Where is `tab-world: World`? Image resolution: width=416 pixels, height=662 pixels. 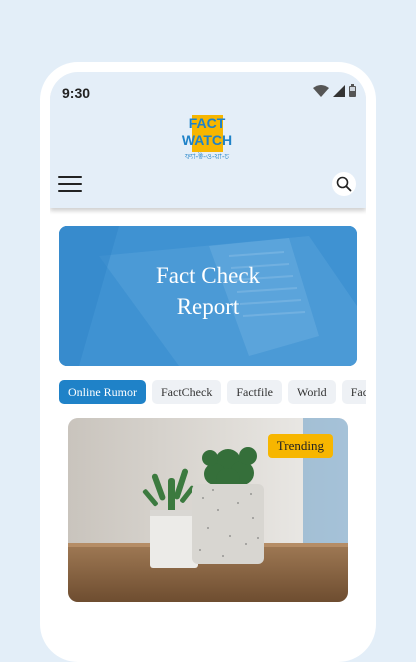
tab-world: World is located at coordinates (311, 392).